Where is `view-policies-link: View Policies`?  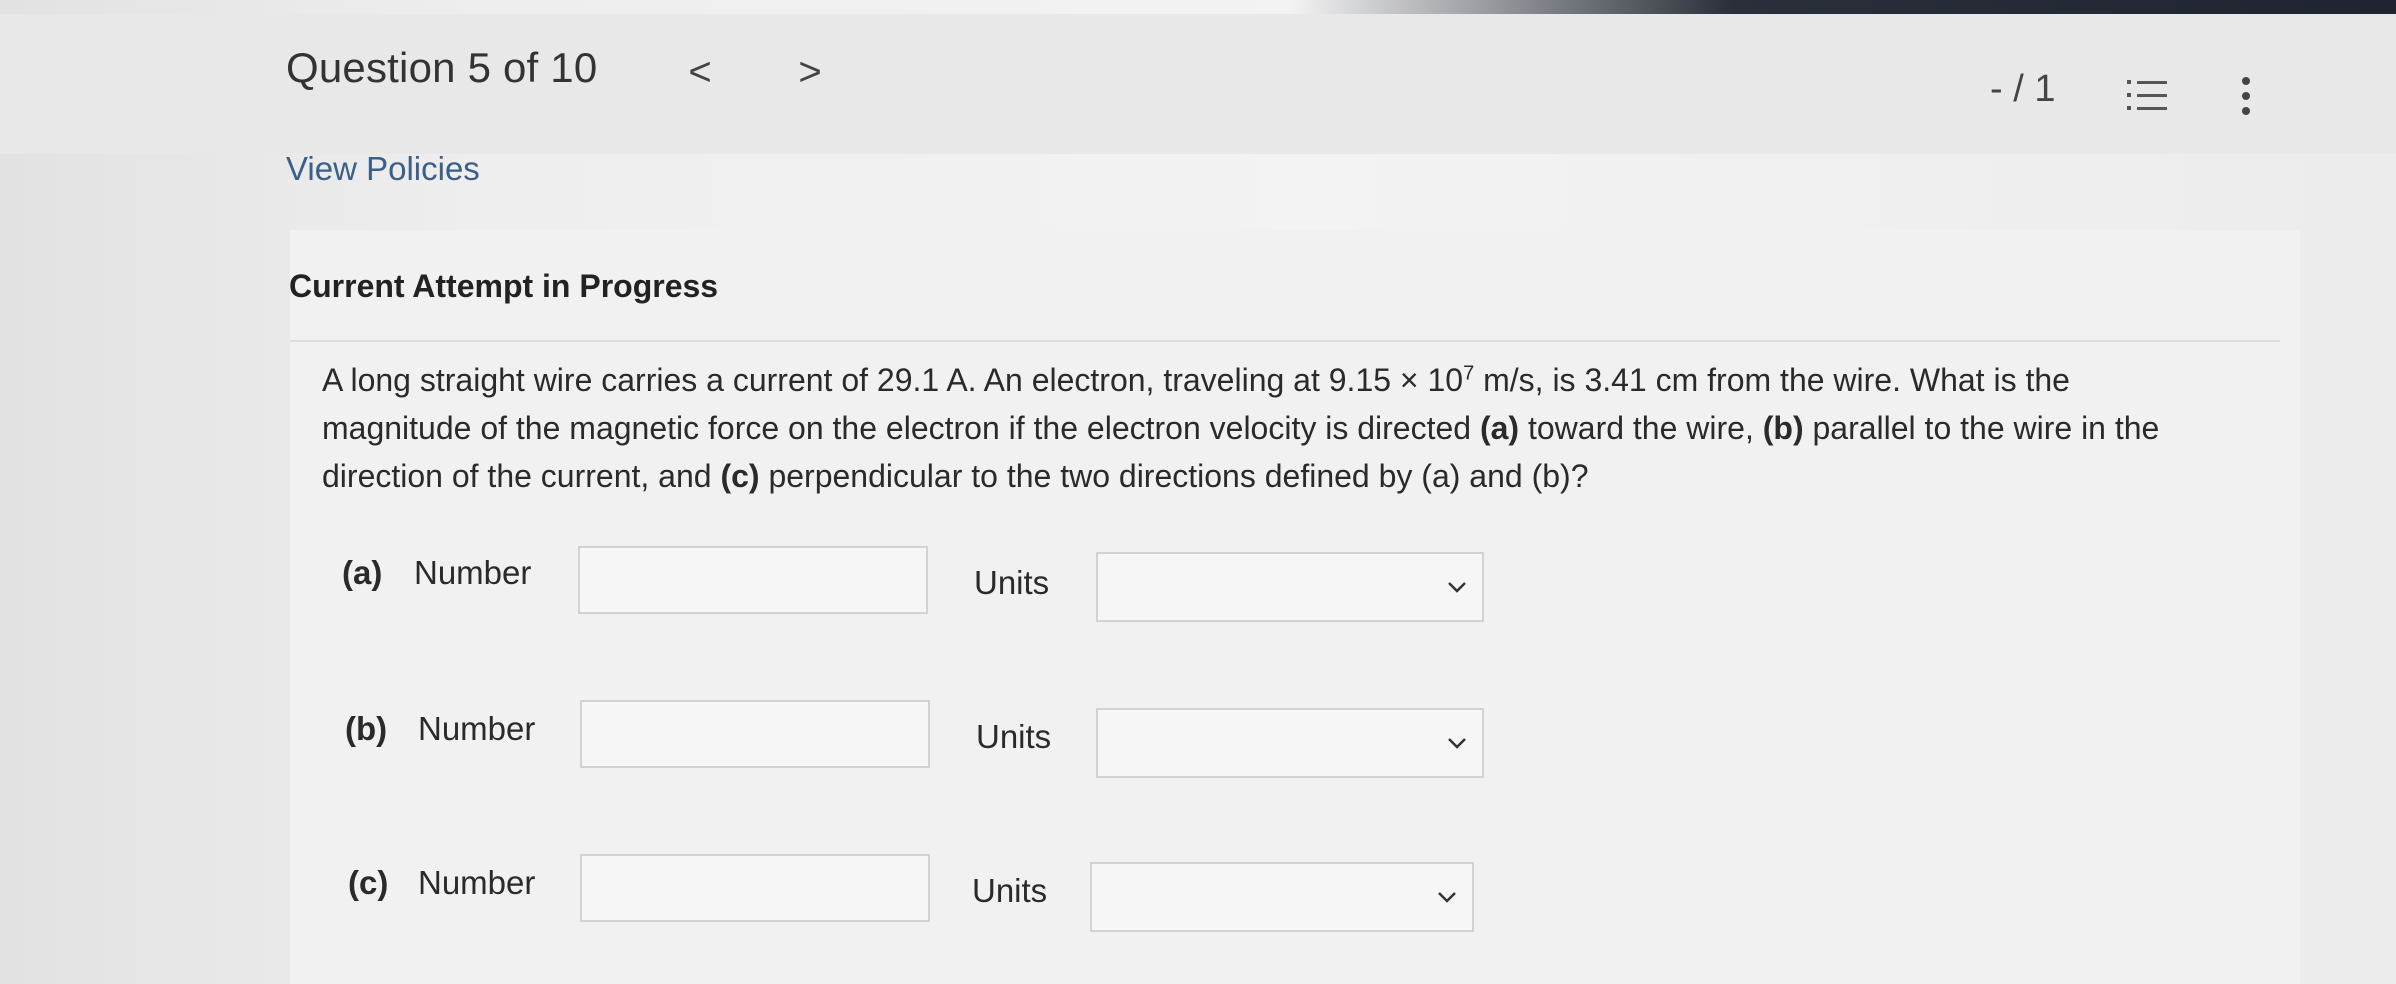
view-policies-link: View Policies is located at coordinates (383, 169).